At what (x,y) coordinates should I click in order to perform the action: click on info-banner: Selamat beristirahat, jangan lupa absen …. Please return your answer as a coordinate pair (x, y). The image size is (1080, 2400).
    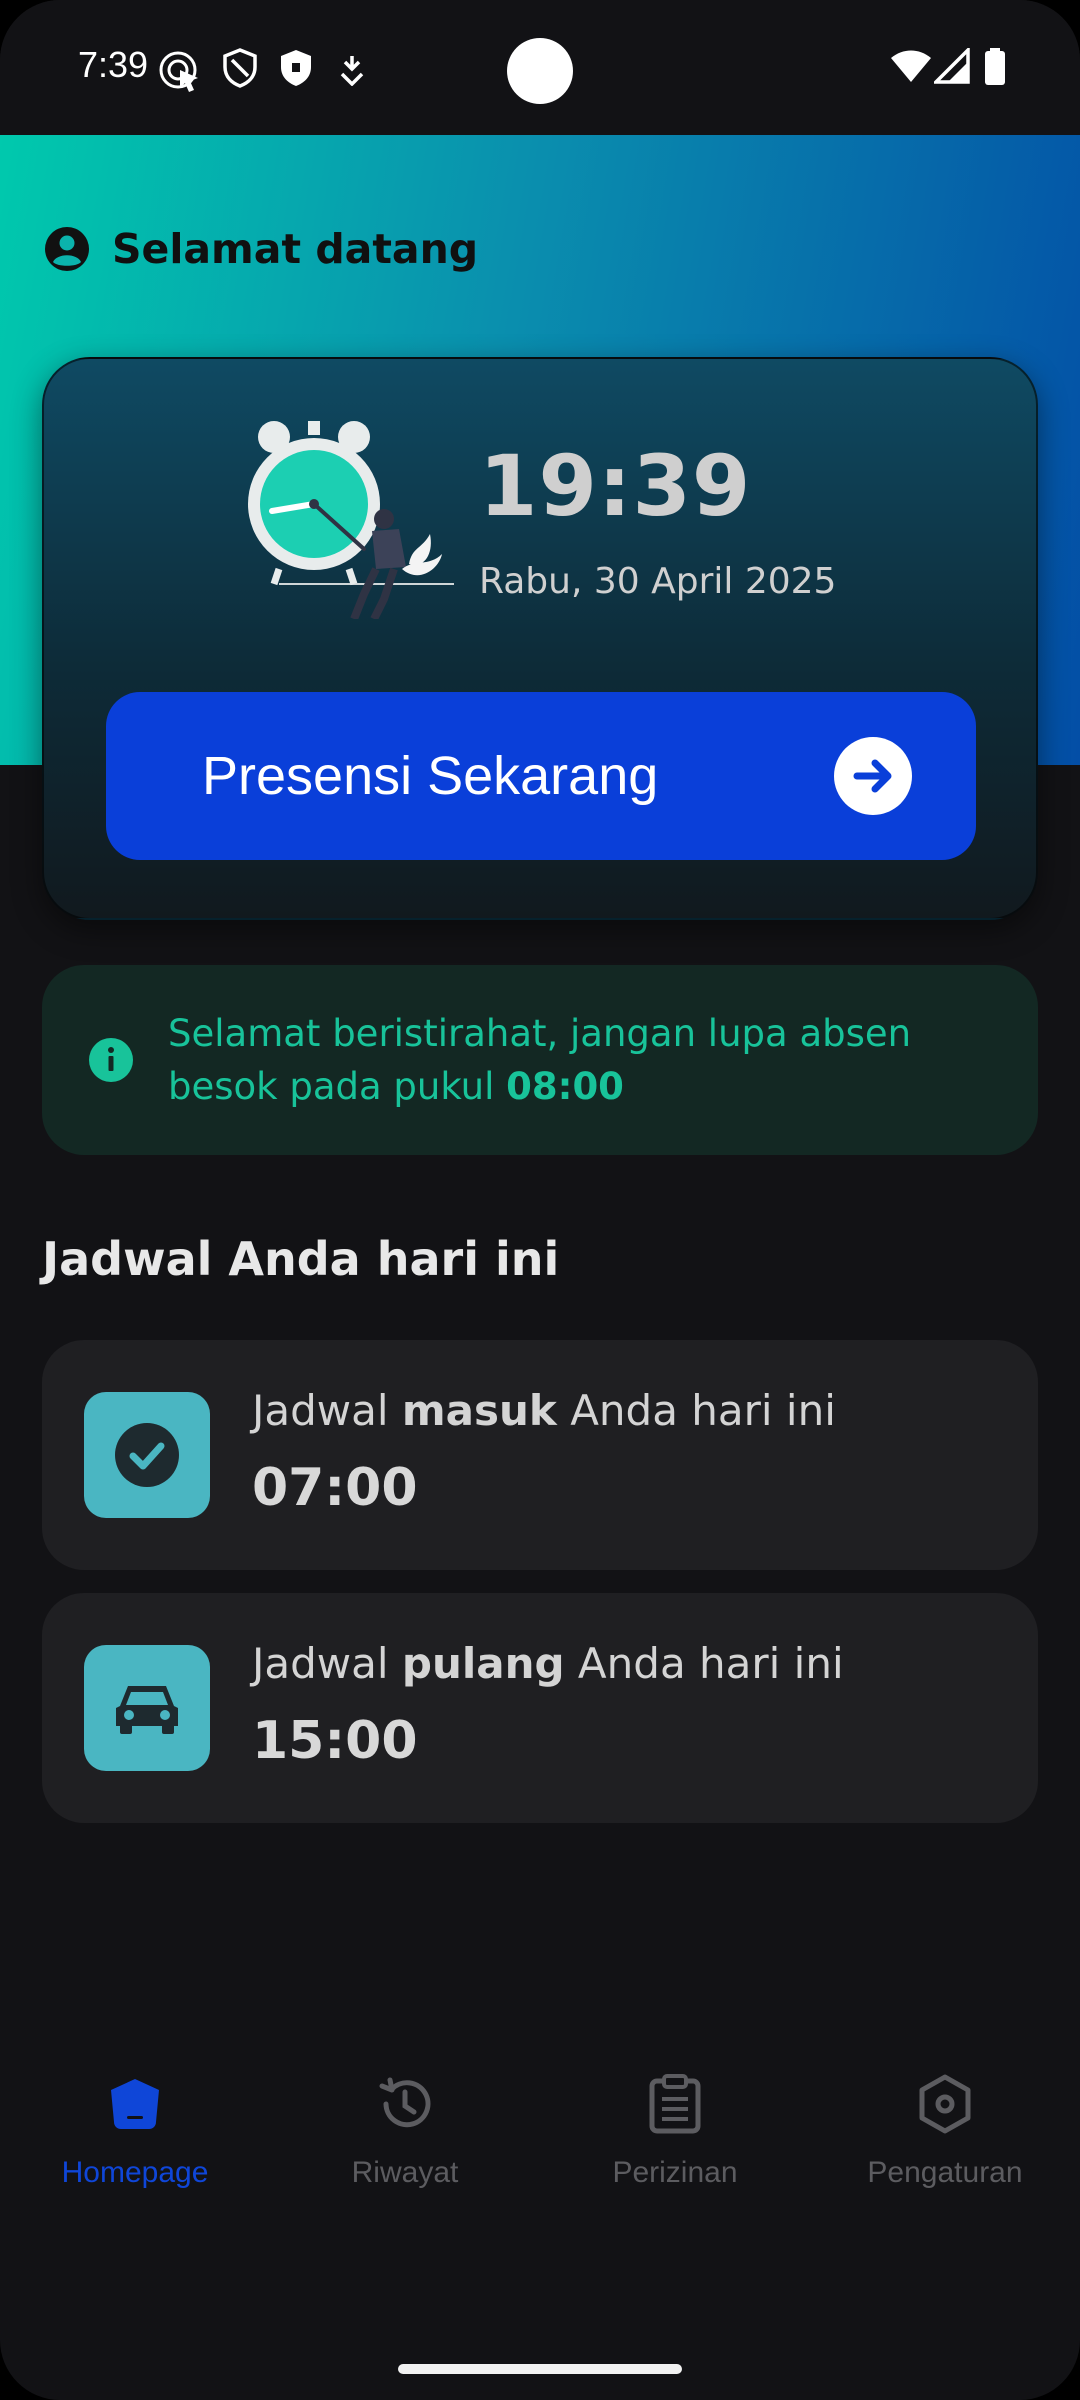
    Looking at the image, I should click on (540, 1060).